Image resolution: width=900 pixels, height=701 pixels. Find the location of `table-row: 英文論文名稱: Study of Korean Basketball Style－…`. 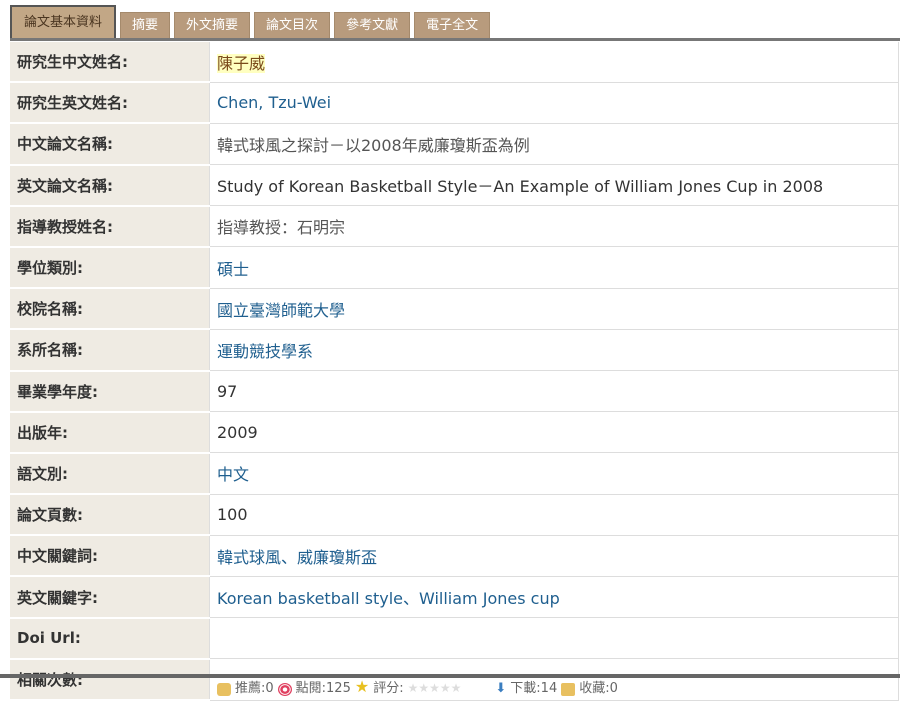

table-row: 英文論文名稱: Study of Korean Basketball Style－… is located at coordinates (454, 185).